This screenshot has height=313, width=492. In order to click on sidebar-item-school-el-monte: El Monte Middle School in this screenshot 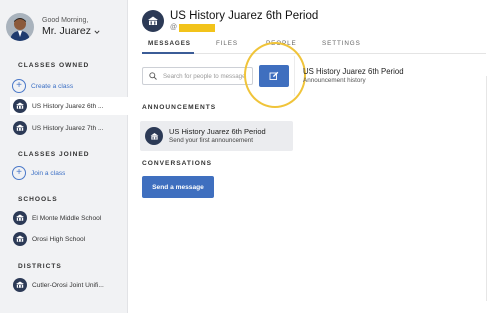, I will do `click(66, 218)`.